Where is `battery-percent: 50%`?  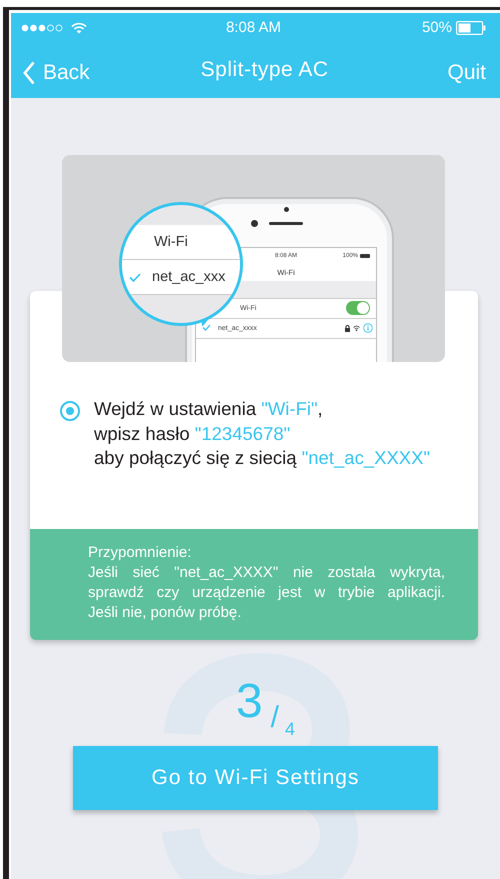
battery-percent: 50% is located at coordinates (437, 27).